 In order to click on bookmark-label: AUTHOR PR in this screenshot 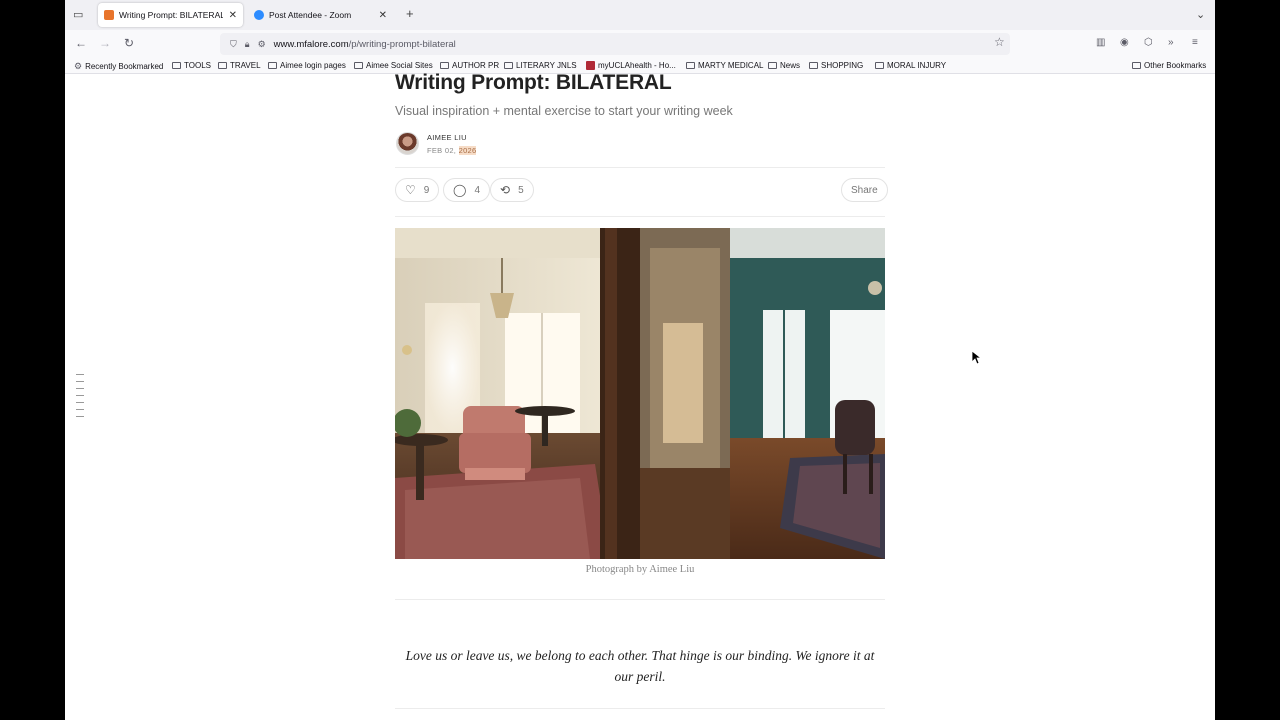, I will do `click(476, 65)`.